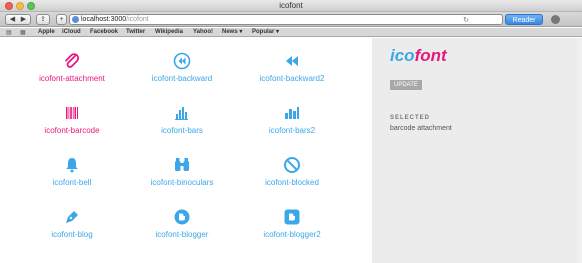 The height and width of the screenshot is (263, 582). What do you see at coordinates (292, 217) in the screenshot?
I see `blogger-square-icon` at bounding box center [292, 217].